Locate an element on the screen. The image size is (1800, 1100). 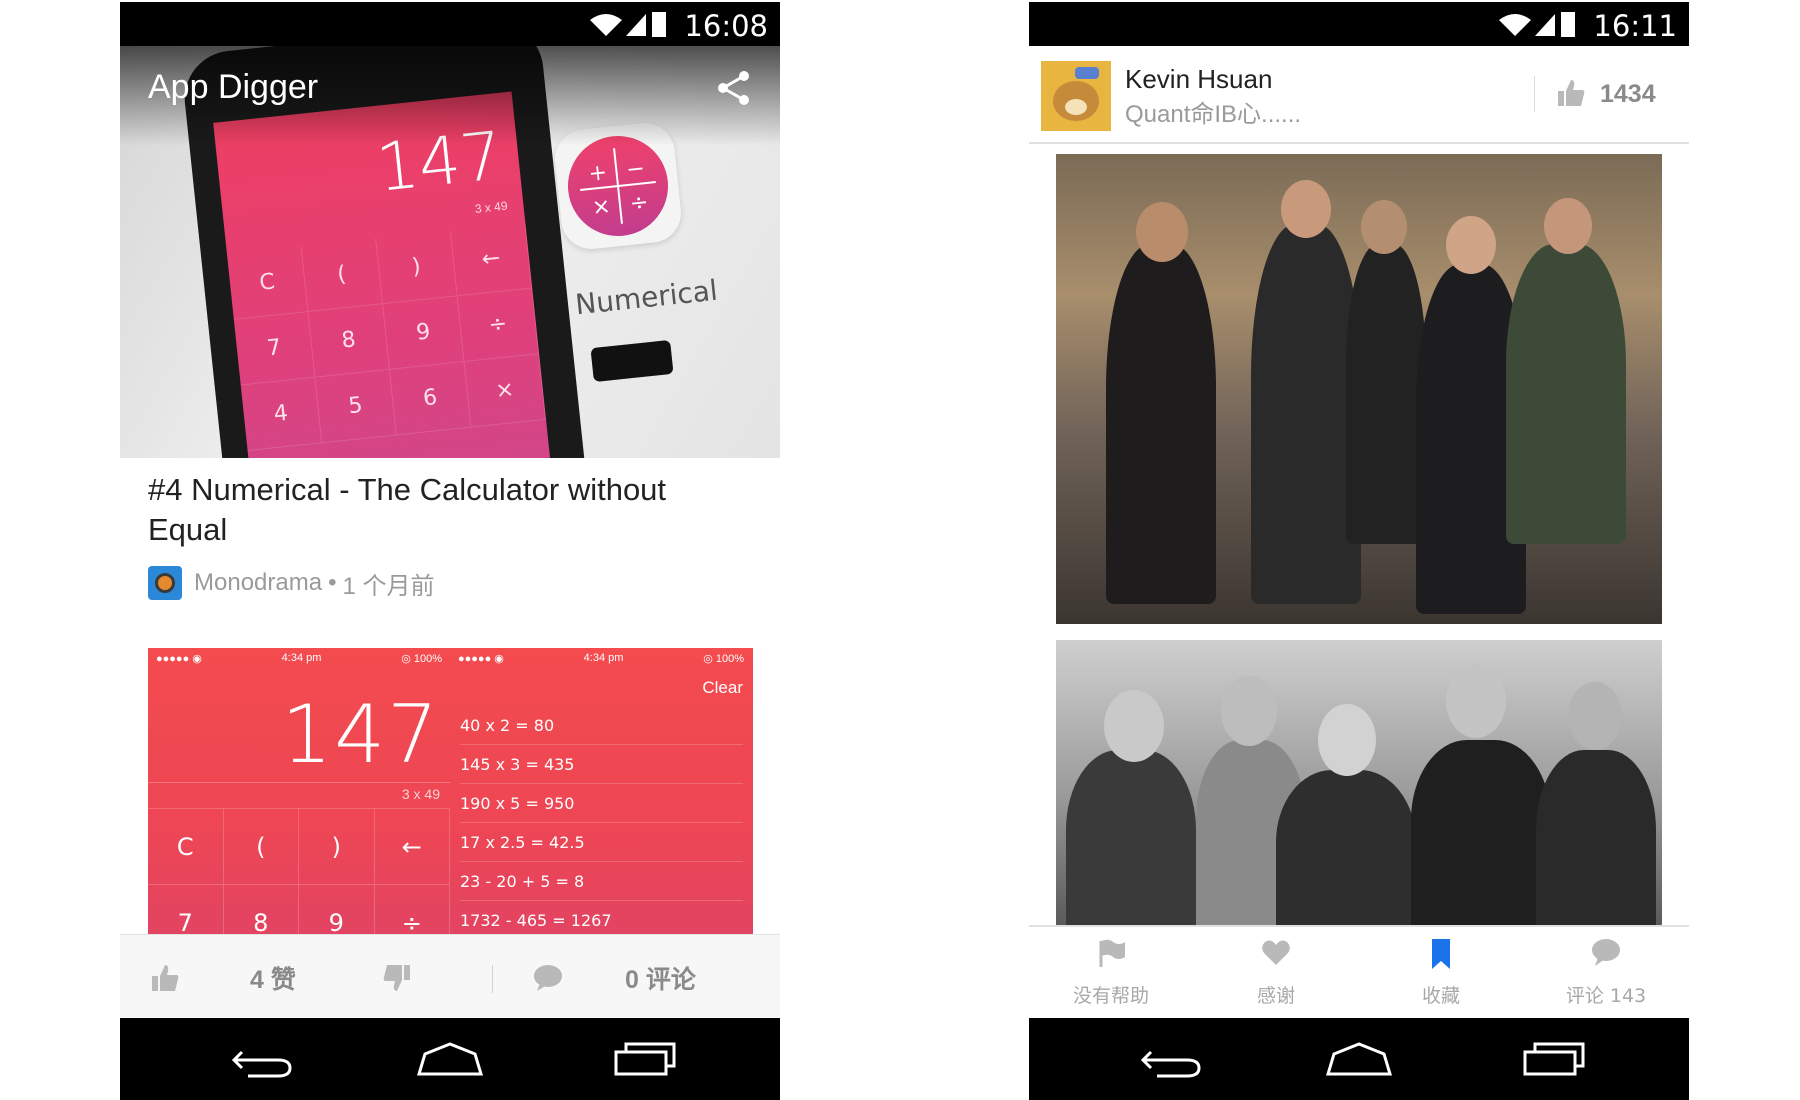
screenshot-key: C is located at coordinates (186, 846).